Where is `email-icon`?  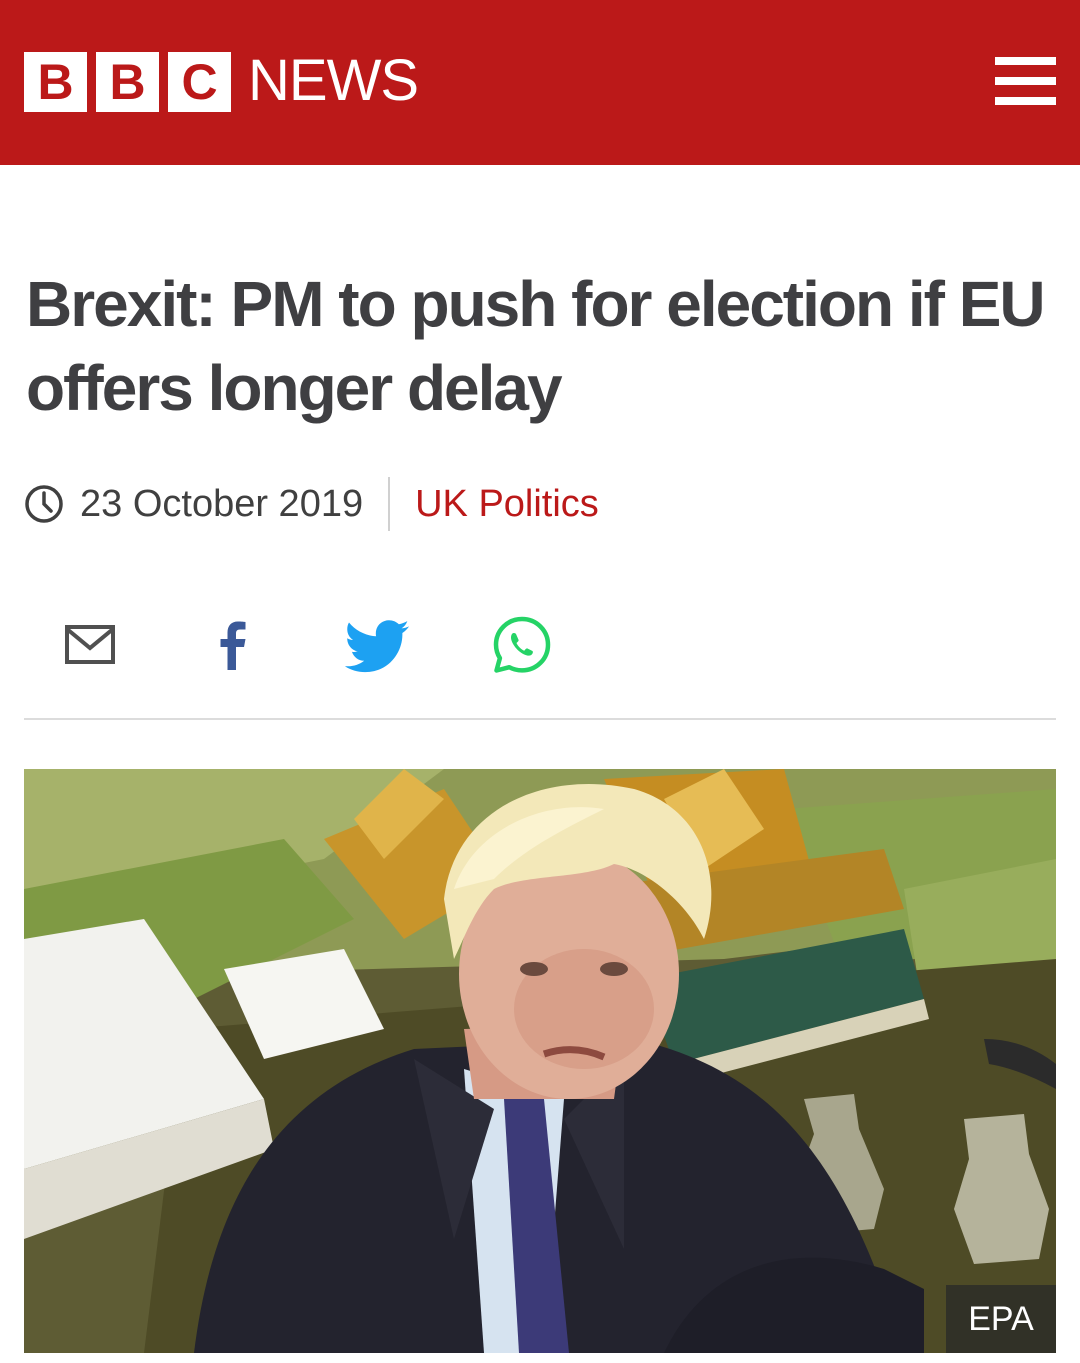
email-icon is located at coordinates (90, 644).